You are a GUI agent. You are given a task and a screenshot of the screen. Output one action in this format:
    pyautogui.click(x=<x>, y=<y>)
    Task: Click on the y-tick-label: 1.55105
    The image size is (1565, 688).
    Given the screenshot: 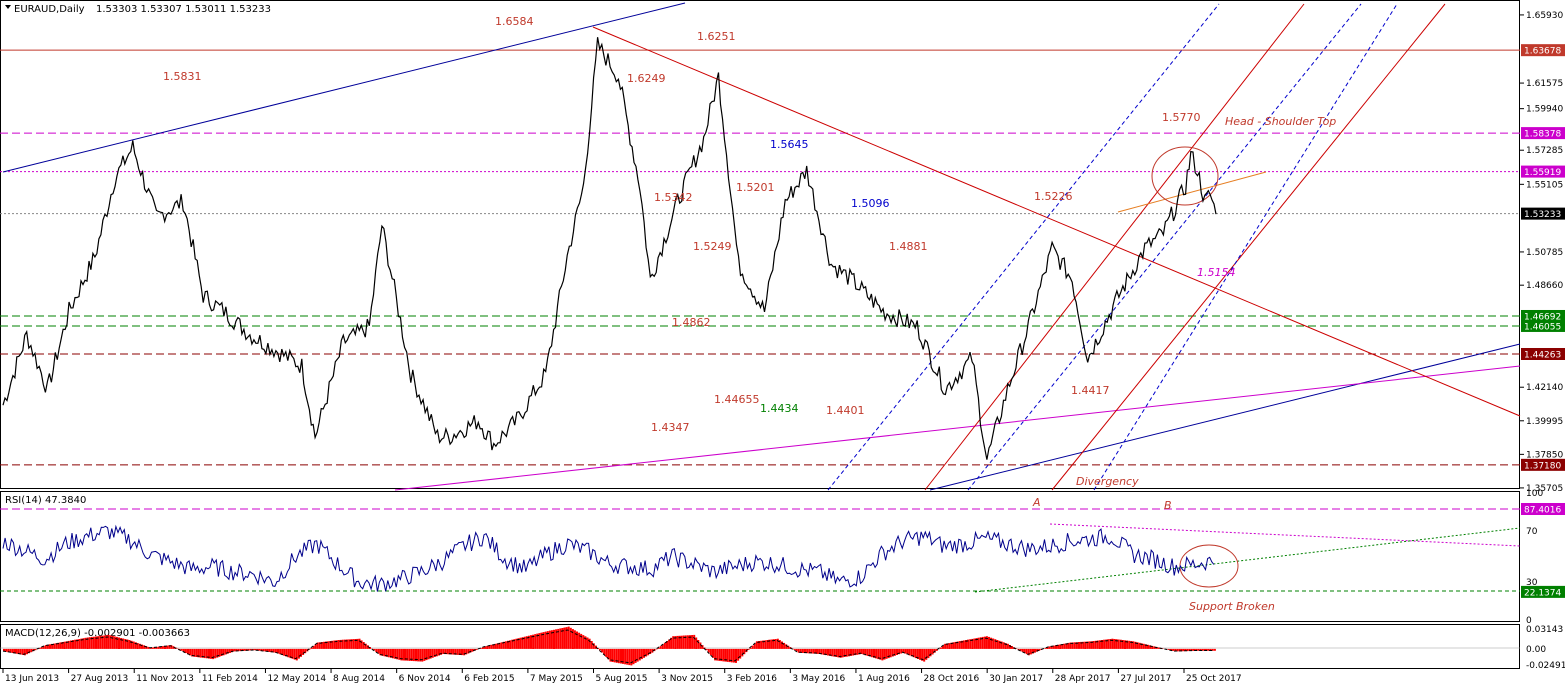 What is the action you would take?
    pyautogui.click(x=1544, y=185)
    